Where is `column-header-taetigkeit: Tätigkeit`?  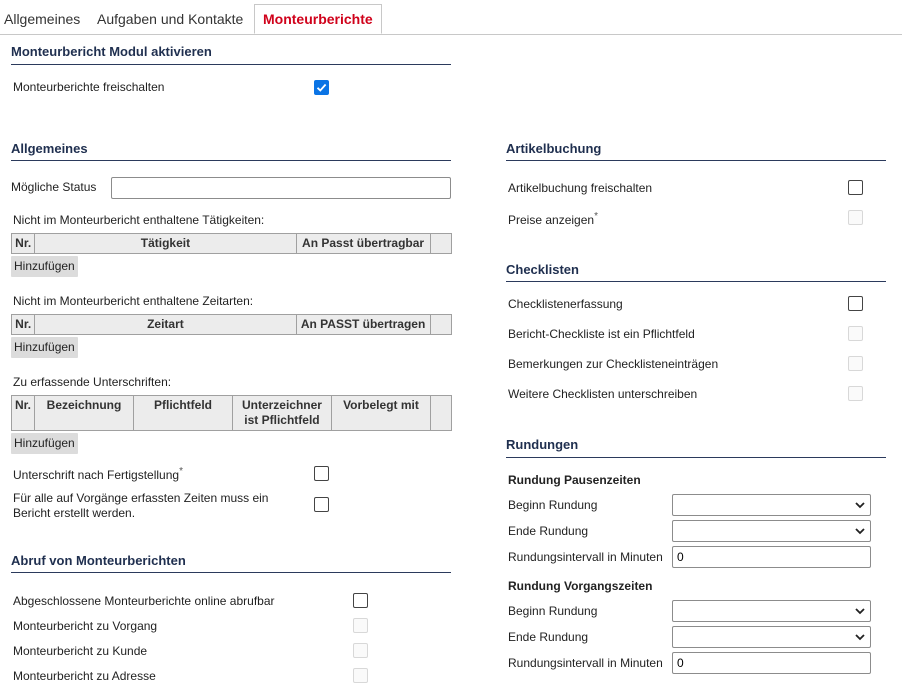
column-header-taetigkeit: Tätigkeit is located at coordinates (165, 243).